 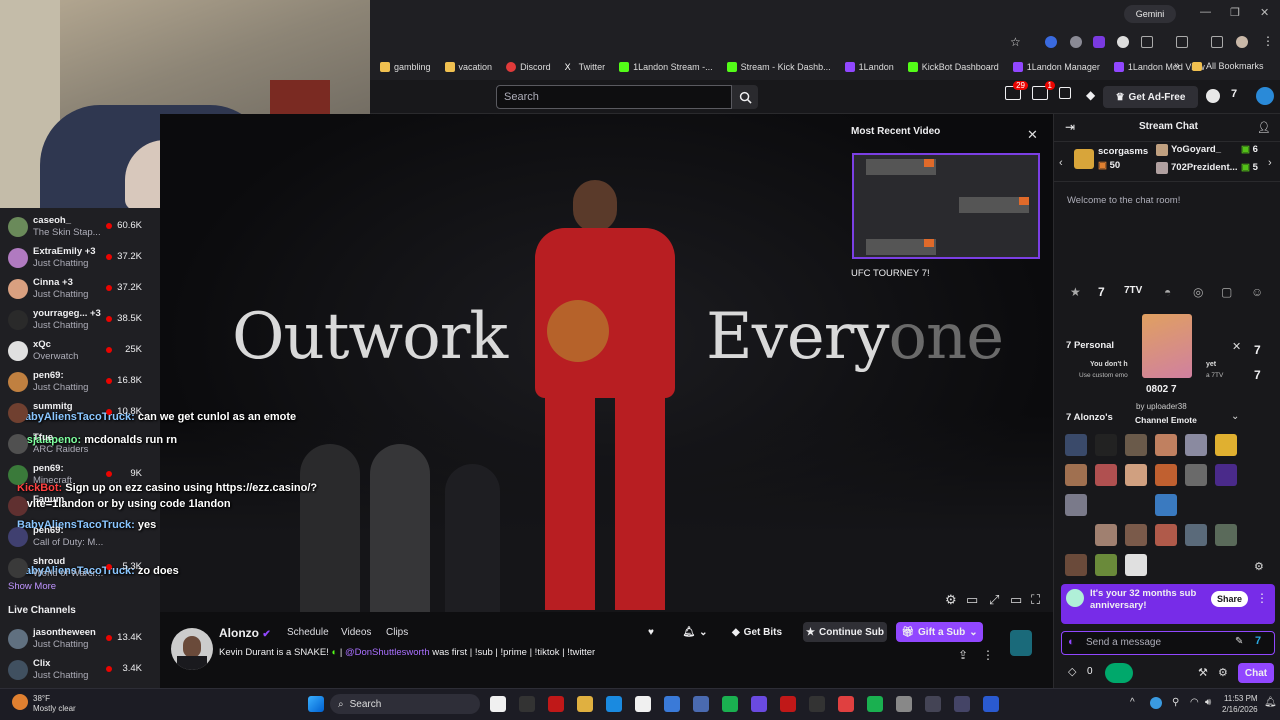 I want to click on channel-avatar, so click(x=192, y=649).